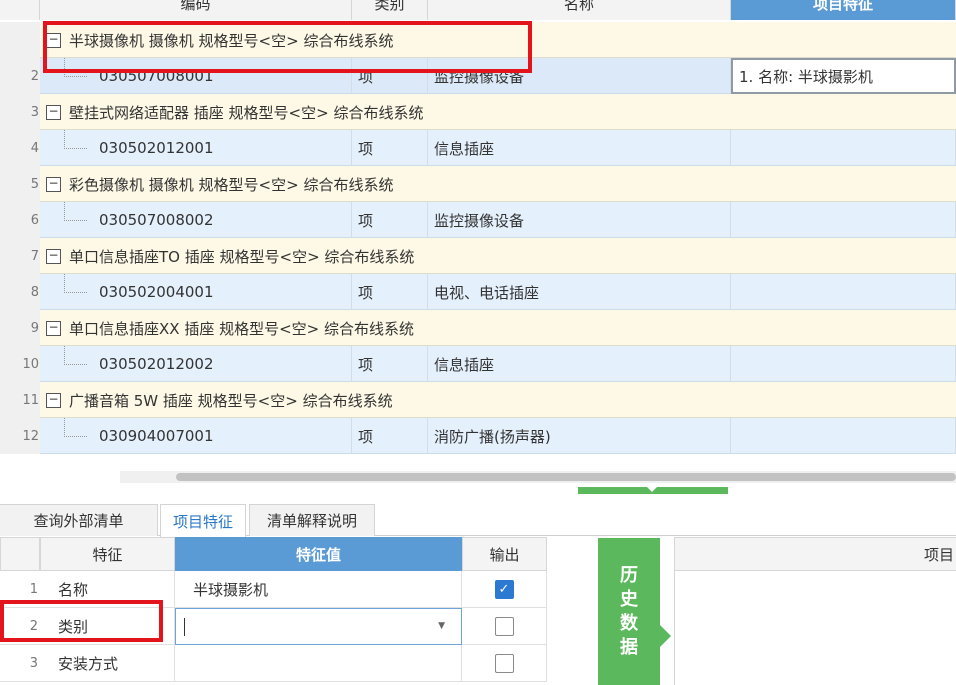  Describe the element at coordinates (318, 626) in the screenshot. I see `feature-value-dropdown: ▼` at that location.